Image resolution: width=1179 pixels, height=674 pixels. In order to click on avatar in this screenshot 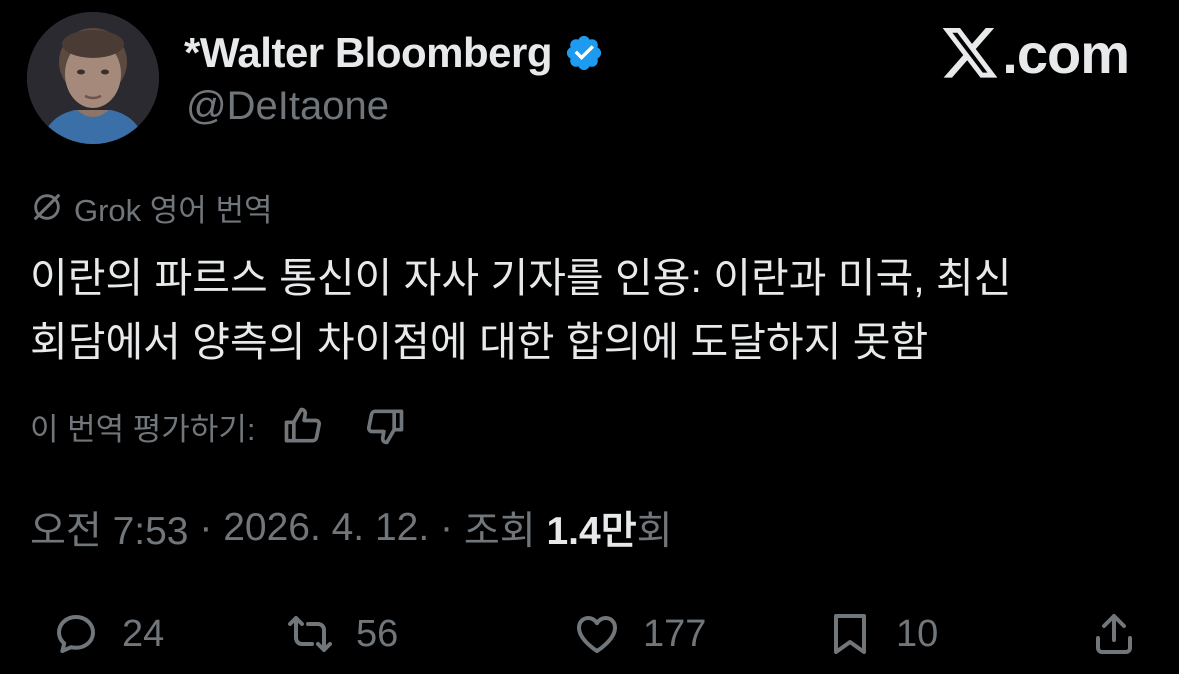, I will do `click(93, 78)`.